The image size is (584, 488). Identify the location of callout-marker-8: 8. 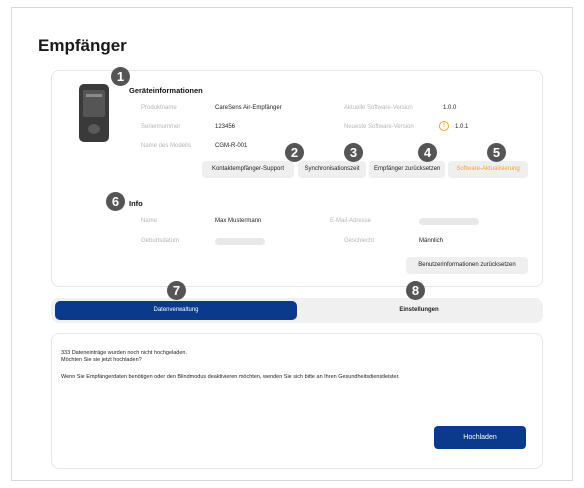
(415, 290).